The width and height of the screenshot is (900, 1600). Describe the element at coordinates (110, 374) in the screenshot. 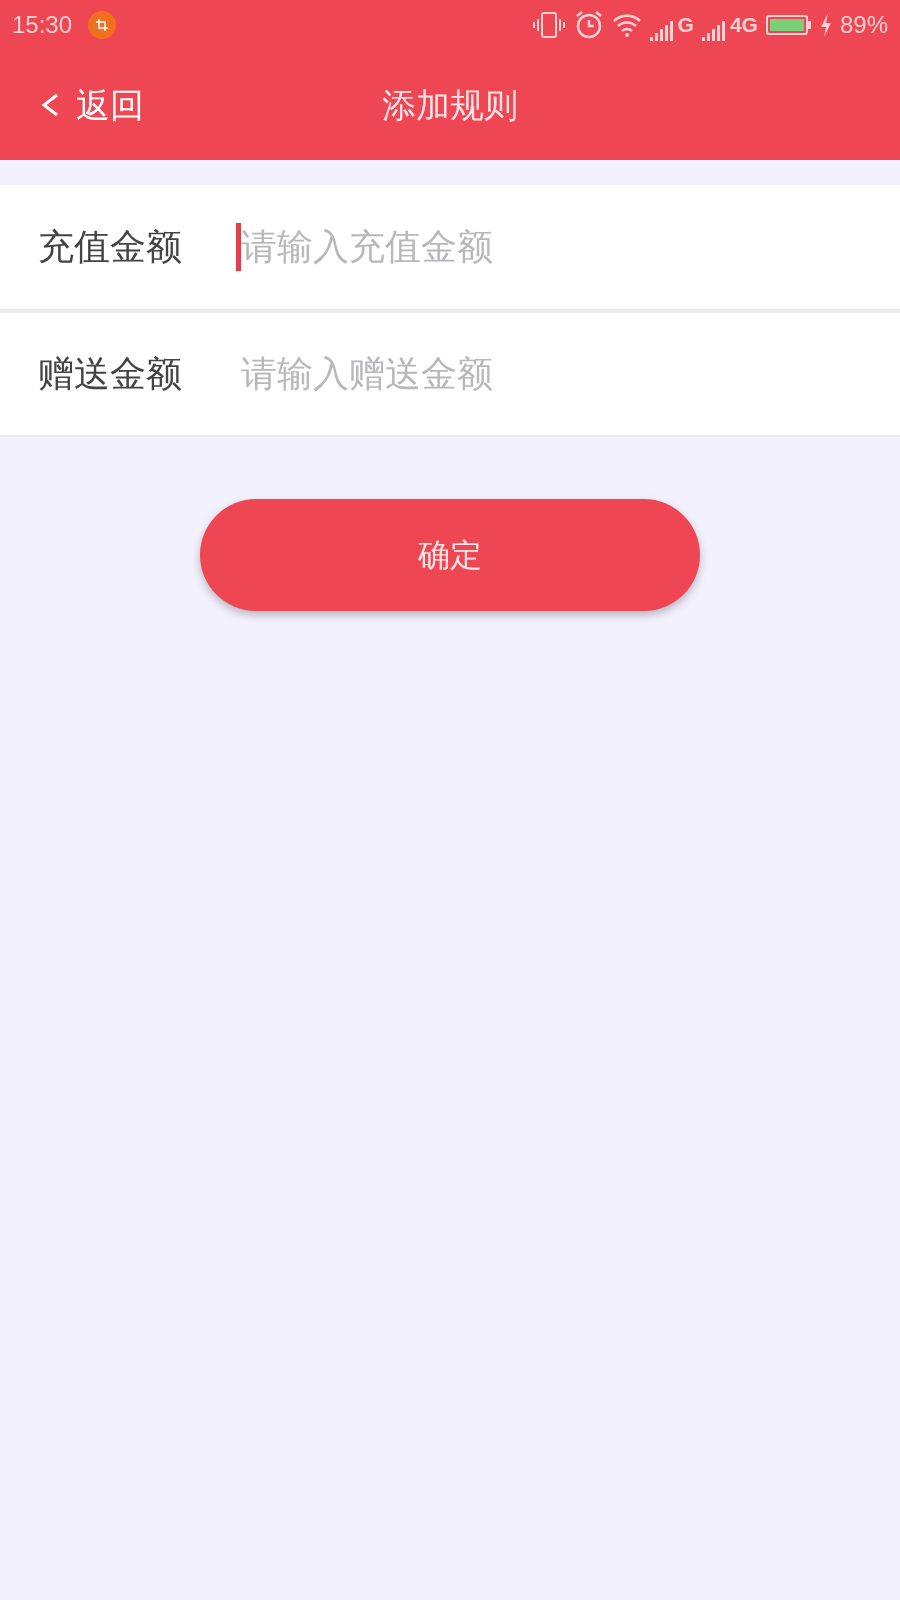

I see `field-label: 赠送金额` at that location.